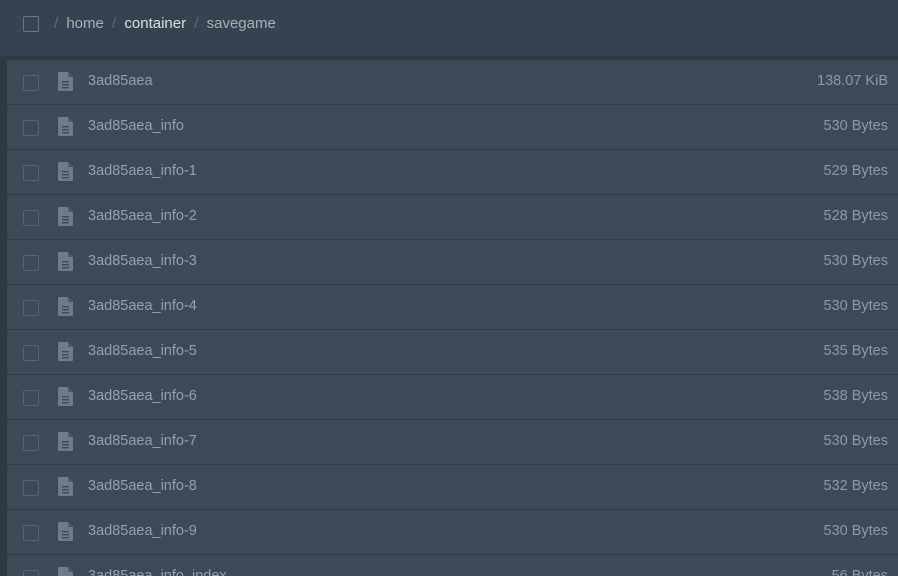 The width and height of the screenshot is (898, 576). Describe the element at coordinates (142, 306) in the screenshot. I see `file-name: 3ad85aea_info-4` at that location.